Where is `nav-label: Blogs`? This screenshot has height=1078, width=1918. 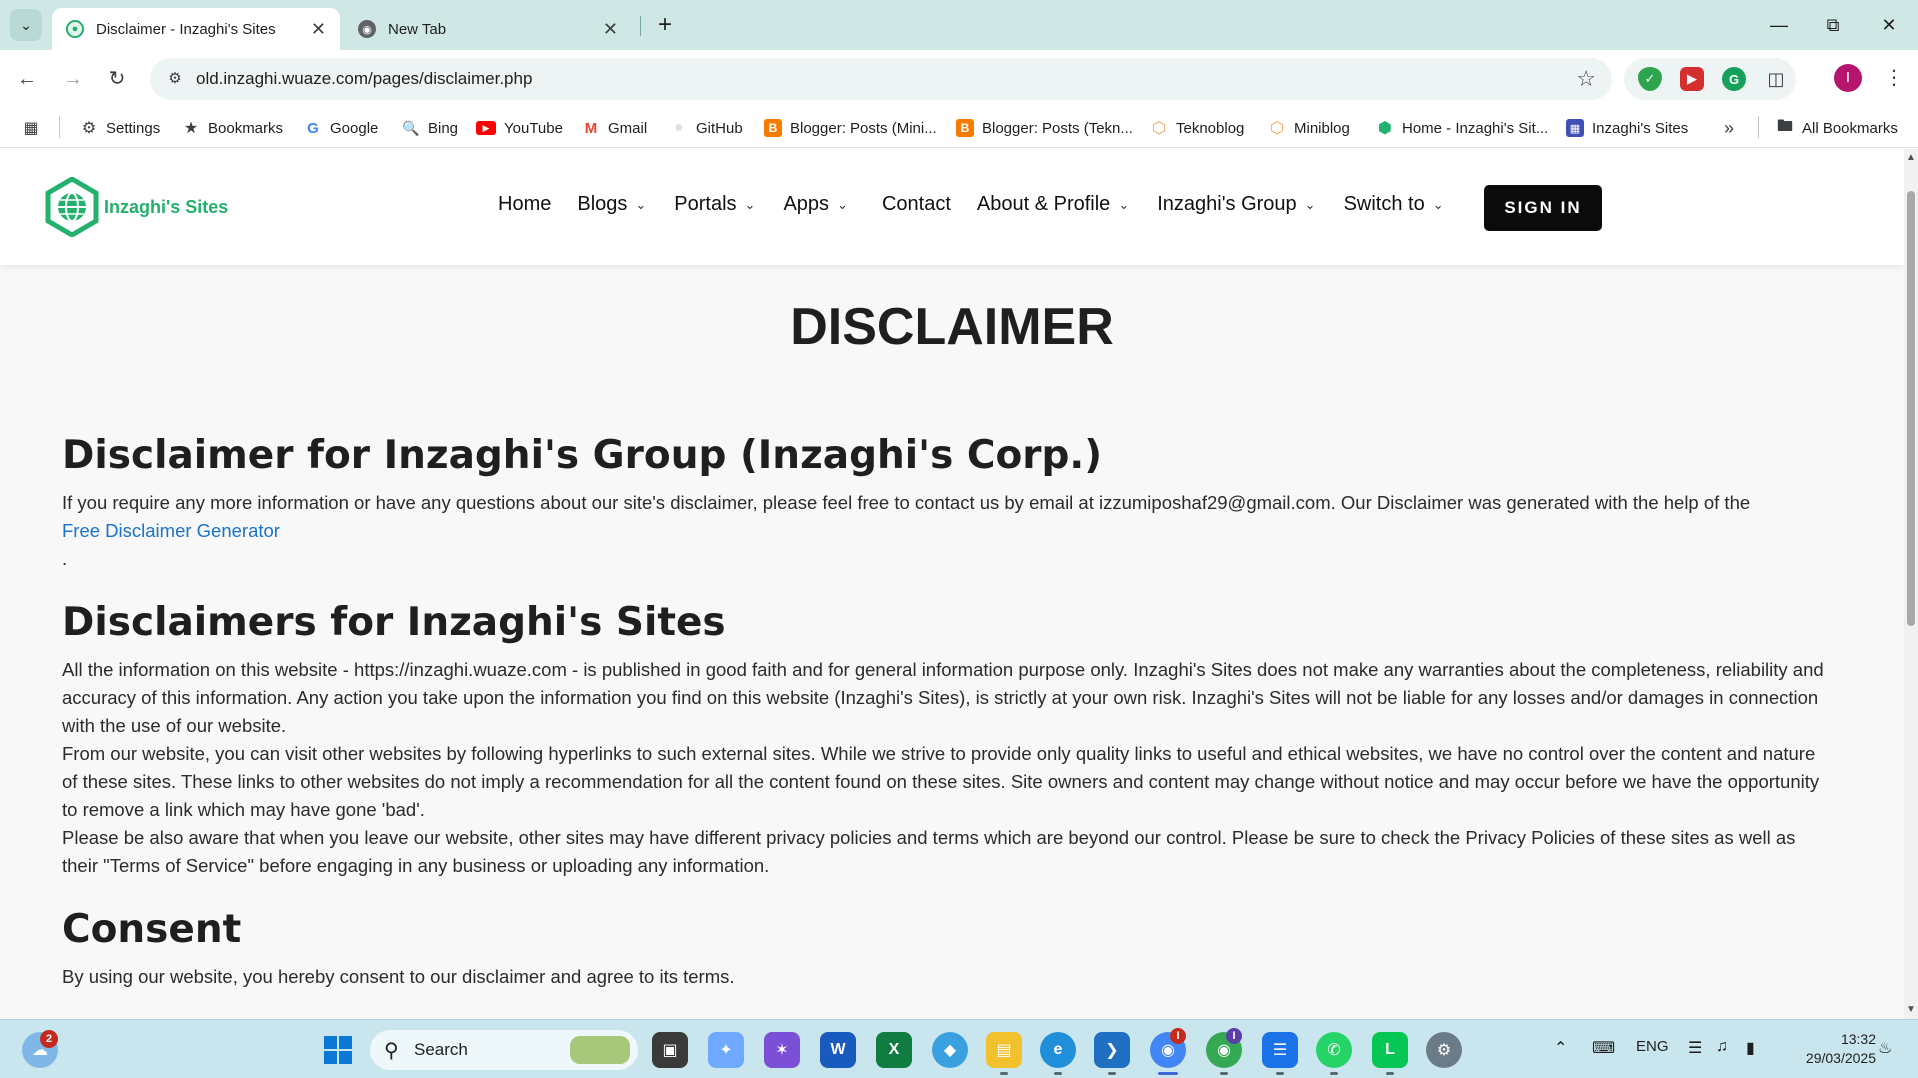
nav-label: Blogs is located at coordinates (602, 204).